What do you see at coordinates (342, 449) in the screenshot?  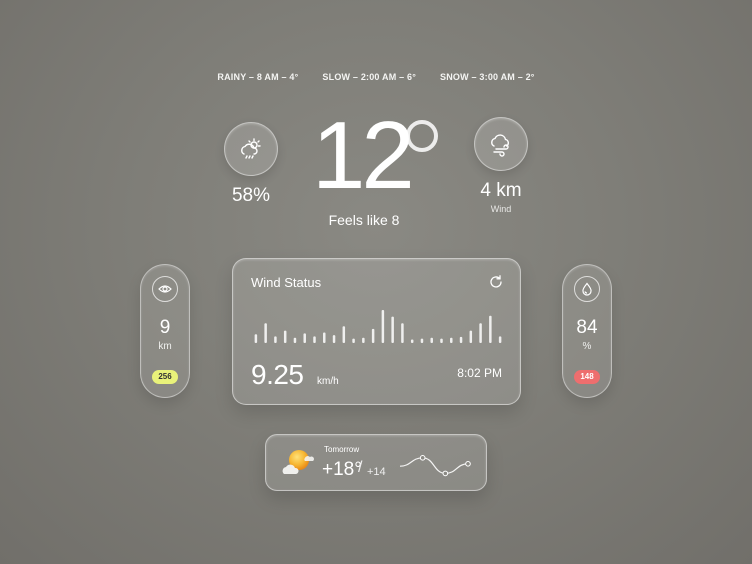 I see `tomorrow-label: Tomorrow` at bounding box center [342, 449].